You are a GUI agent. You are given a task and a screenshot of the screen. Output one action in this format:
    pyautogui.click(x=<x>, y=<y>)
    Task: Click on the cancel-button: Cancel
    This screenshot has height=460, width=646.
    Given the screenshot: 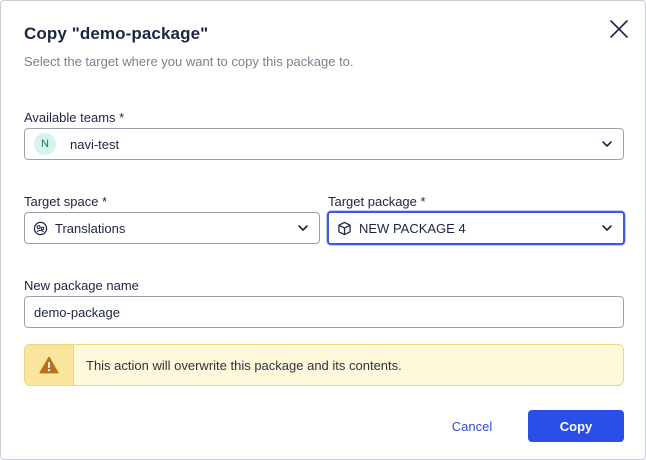 What is the action you would take?
    pyautogui.click(x=472, y=426)
    